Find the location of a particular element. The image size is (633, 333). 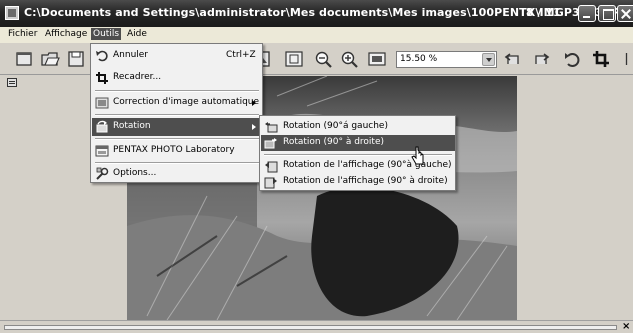

rotate-right-toolbar-icon is located at coordinates (540, 59).